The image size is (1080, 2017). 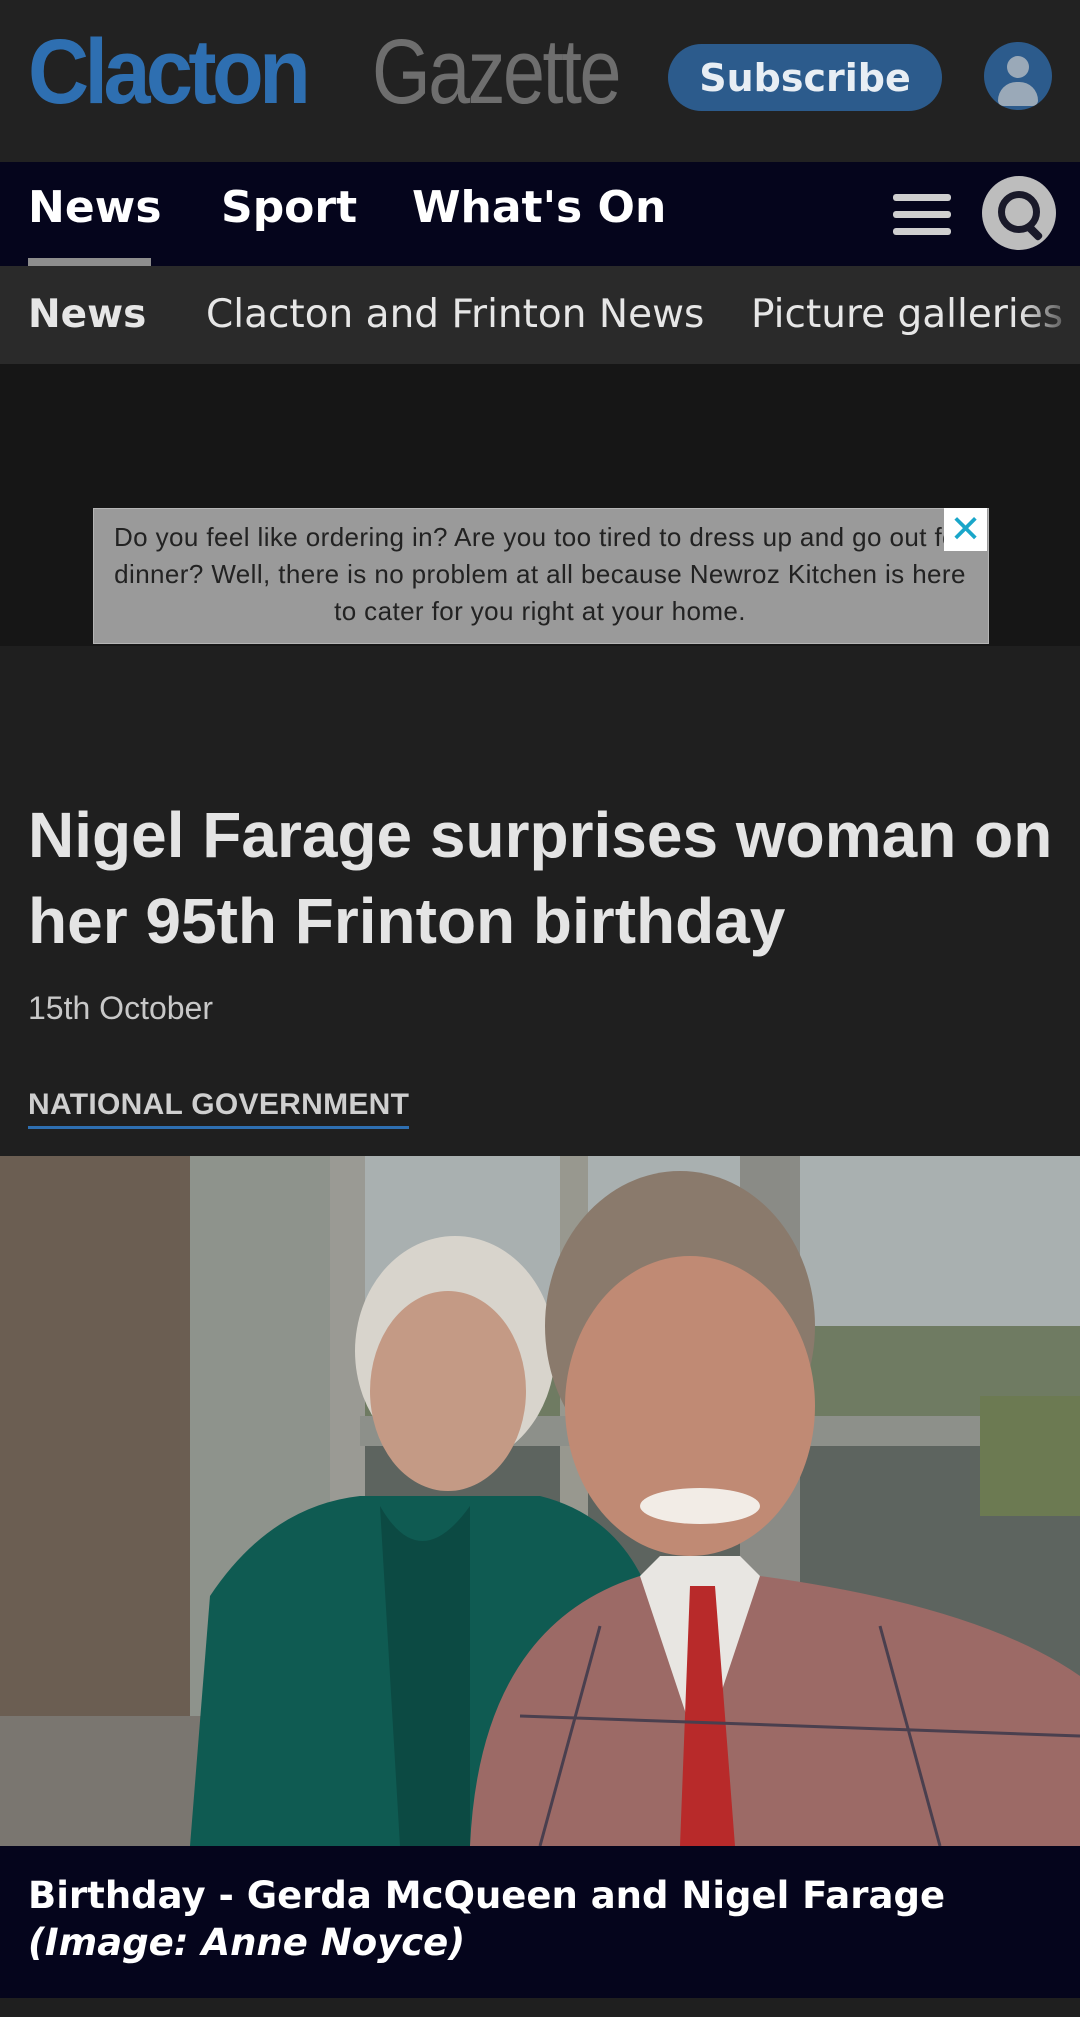 What do you see at coordinates (539, 207) in the screenshot?
I see `nav-item-whats-on: What's On` at bounding box center [539, 207].